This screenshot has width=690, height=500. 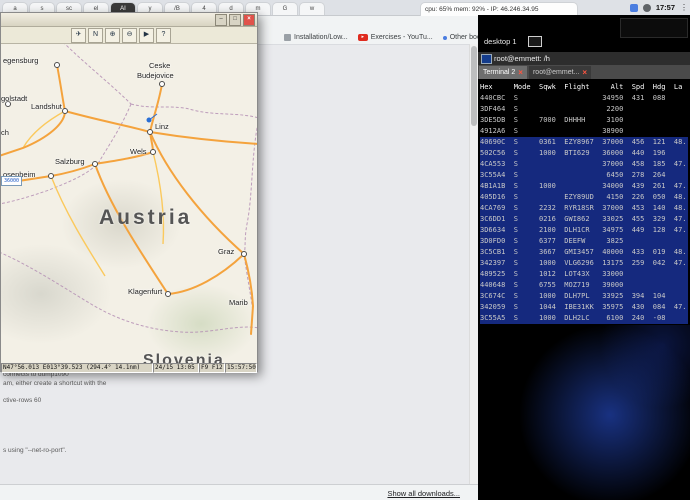 I want to click on aircraft-row: 3D6634 S 2100 DLH1CR 34975 449 128 47., so click(x=584, y=230).